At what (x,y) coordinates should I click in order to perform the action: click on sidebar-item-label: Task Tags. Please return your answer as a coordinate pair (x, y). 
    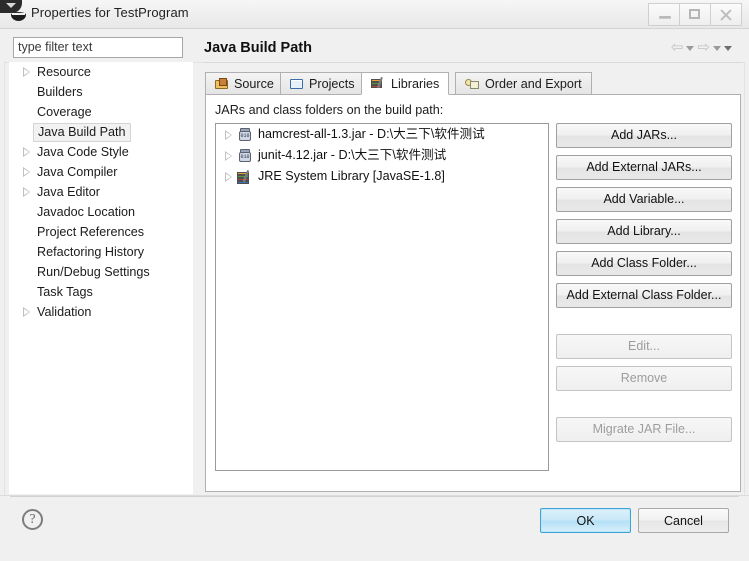
    Looking at the image, I should click on (65, 292).